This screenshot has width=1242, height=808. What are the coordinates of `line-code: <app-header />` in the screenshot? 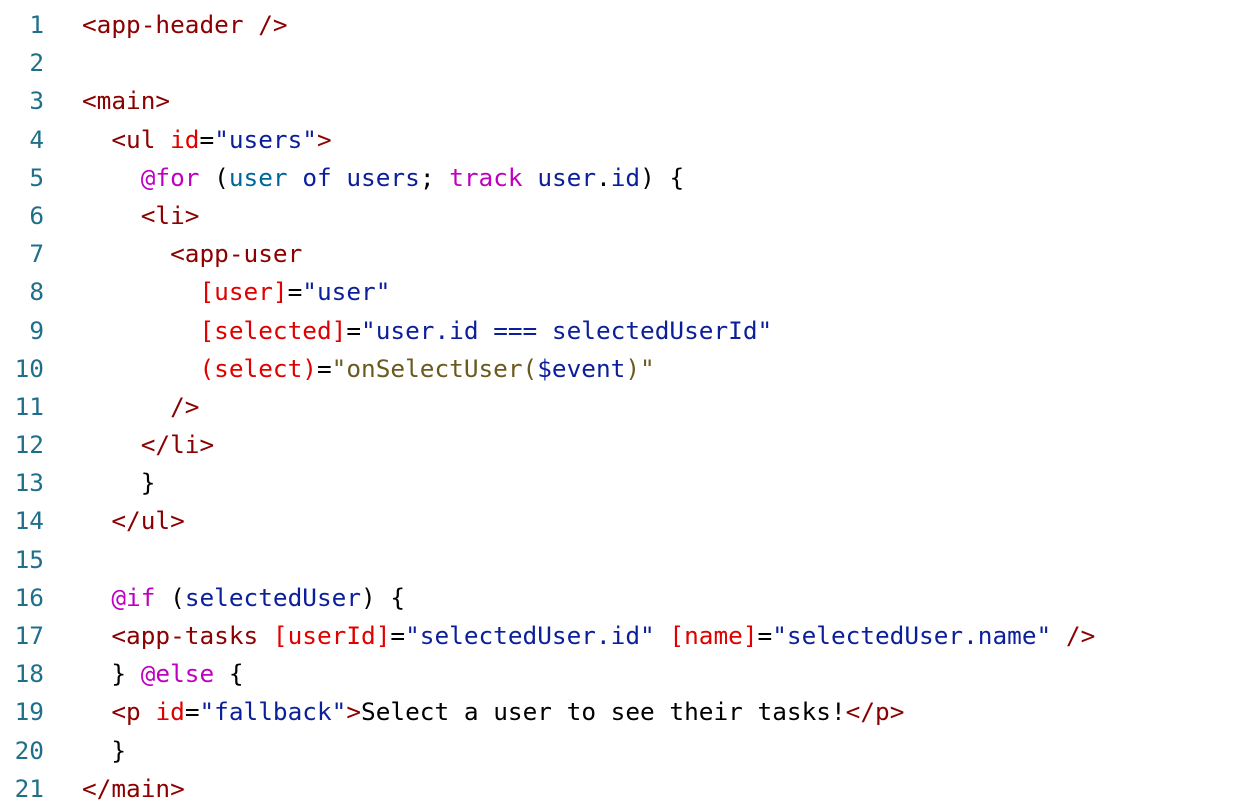 It's located at (185, 25).